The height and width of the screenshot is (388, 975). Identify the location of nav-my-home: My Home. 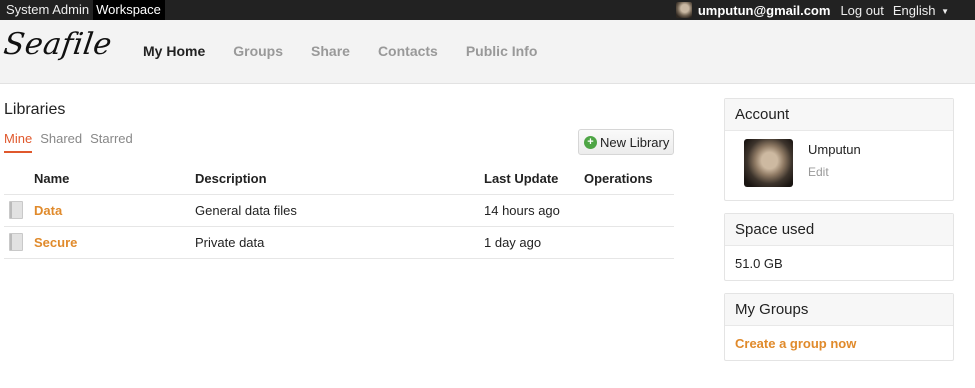
(174, 52).